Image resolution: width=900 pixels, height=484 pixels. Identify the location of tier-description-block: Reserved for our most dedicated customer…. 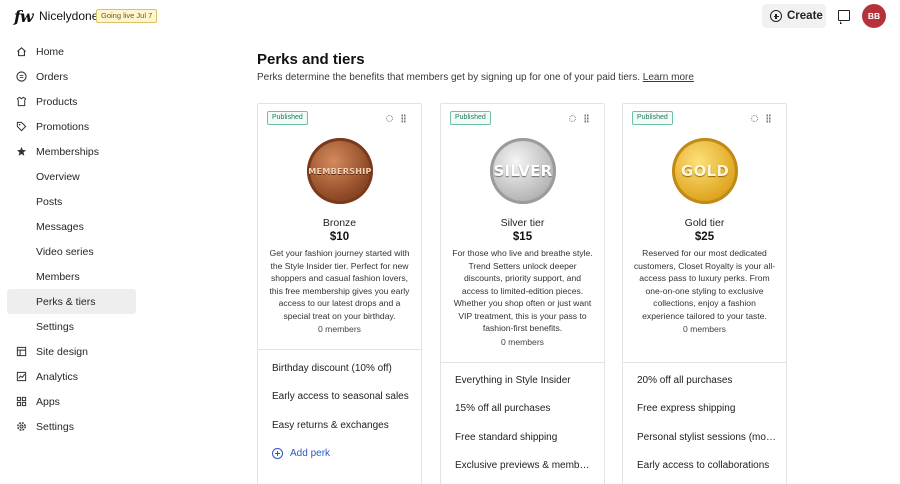
(704, 291).